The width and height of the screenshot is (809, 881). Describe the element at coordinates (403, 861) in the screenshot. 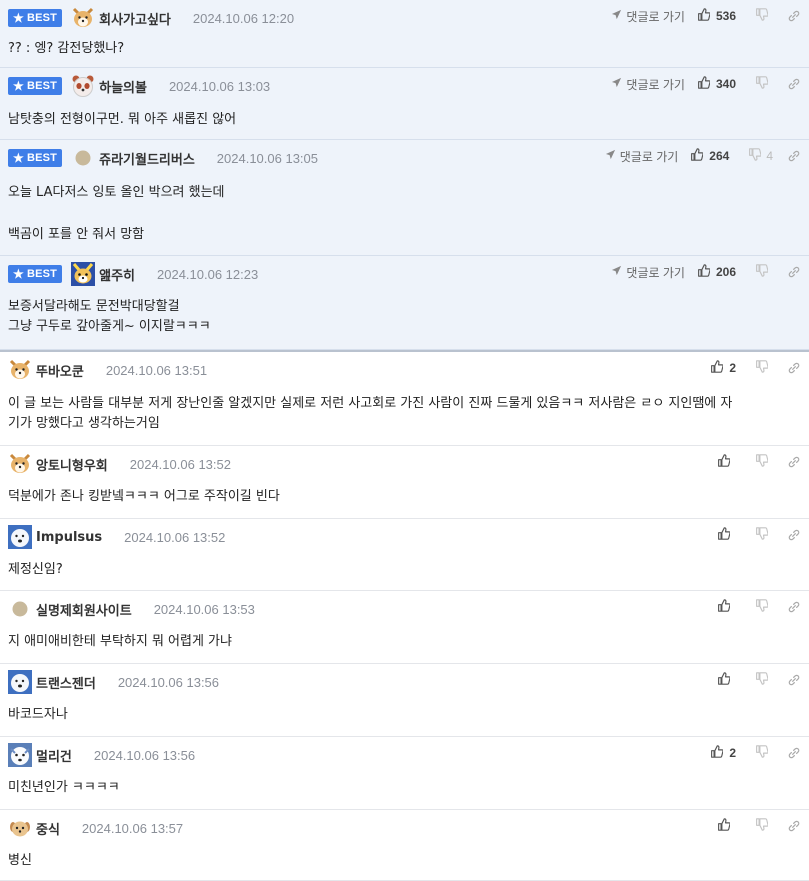

I see `comment-body: 병신` at that location.